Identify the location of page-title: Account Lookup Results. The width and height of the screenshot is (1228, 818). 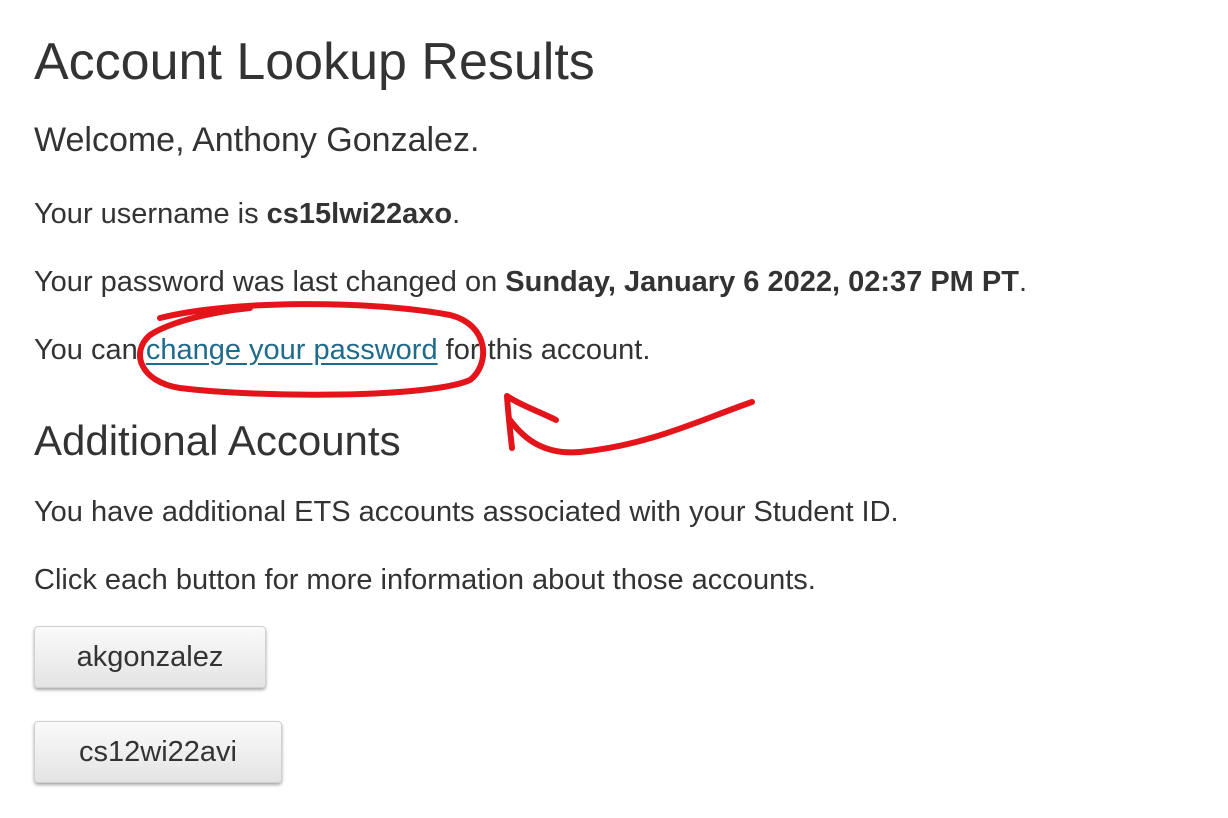
(314, 62).